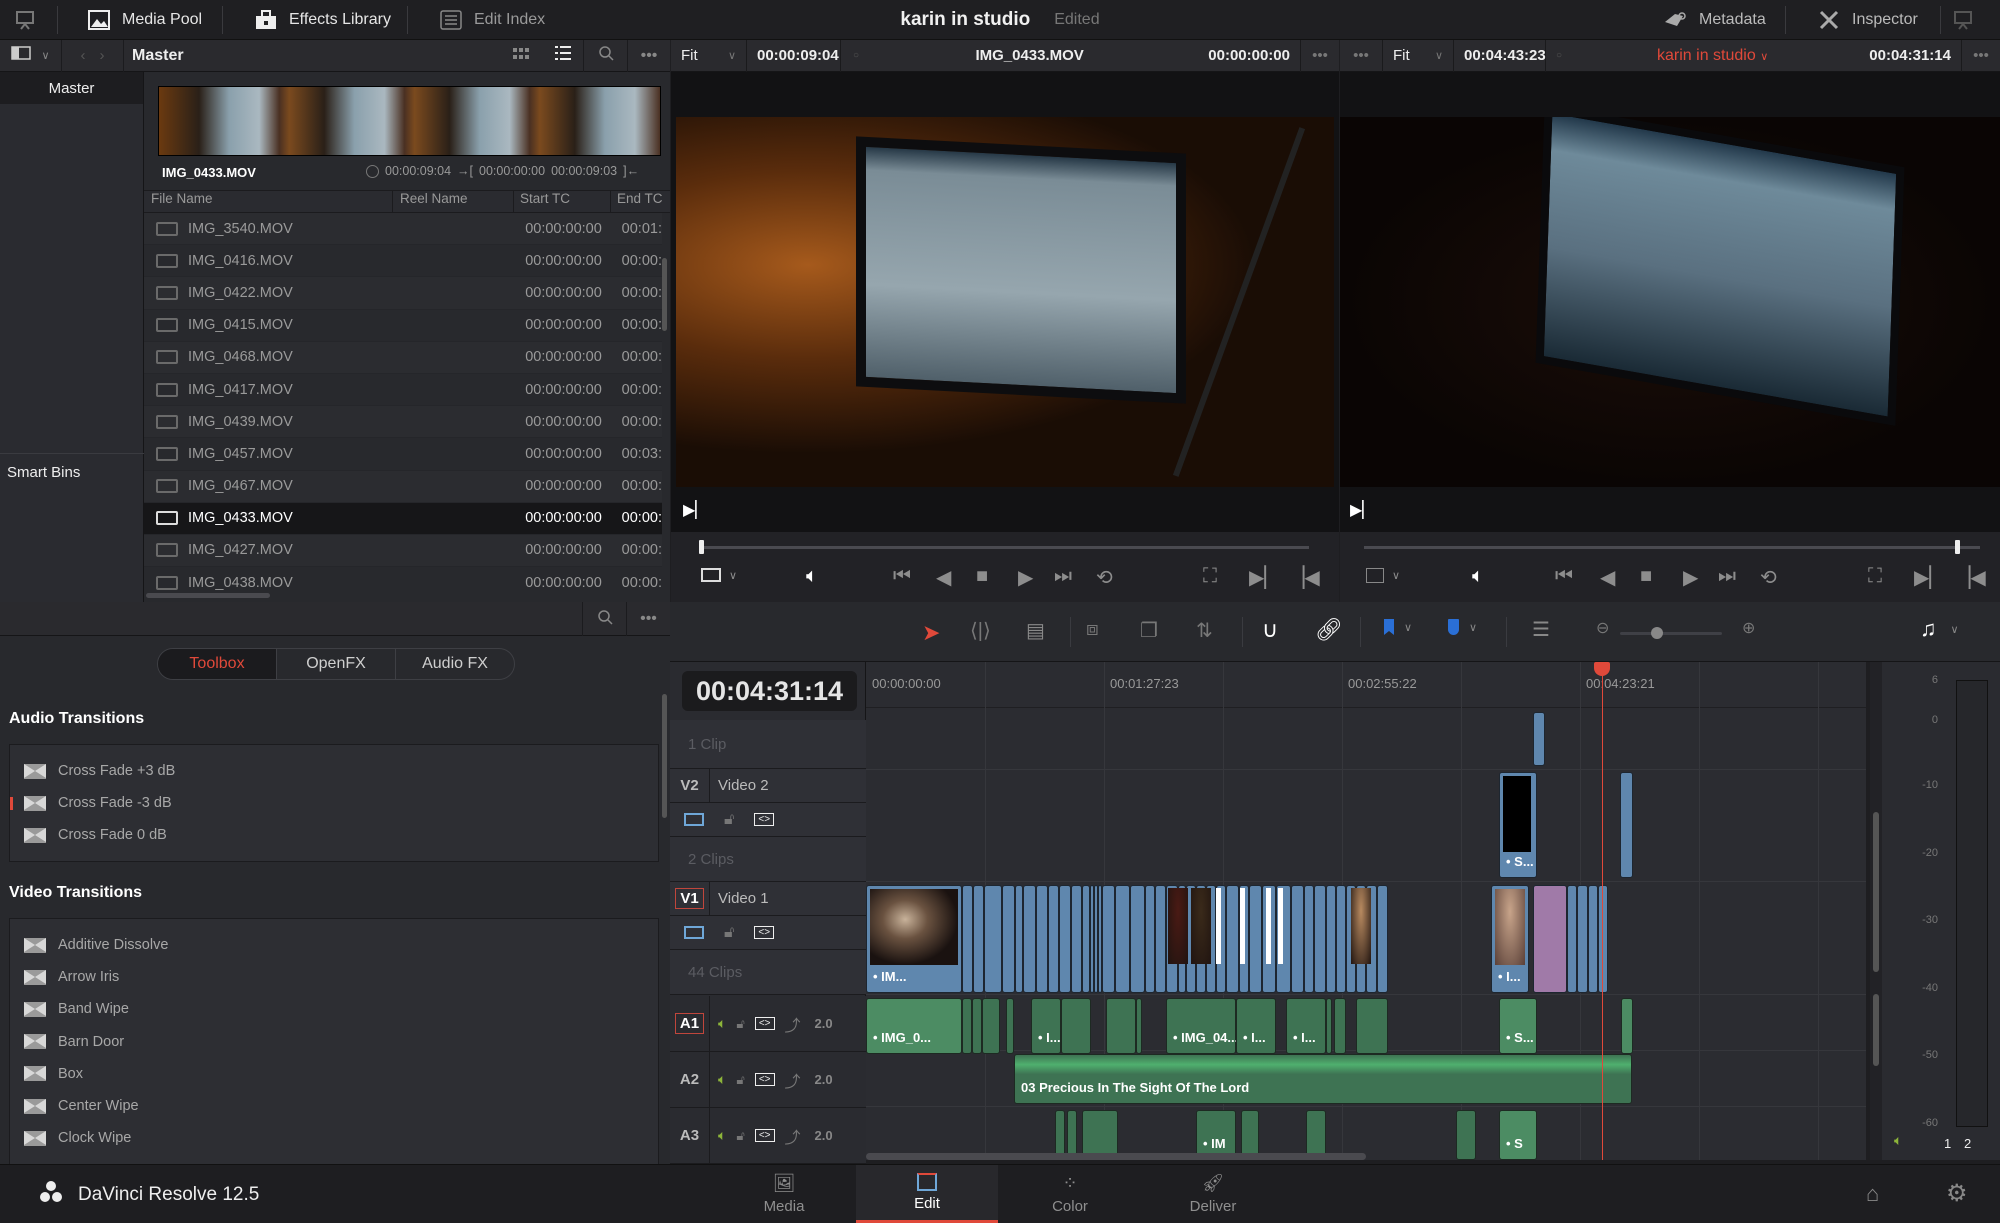  I want to click on metadata-button: Metadata, so click(1714, 20).